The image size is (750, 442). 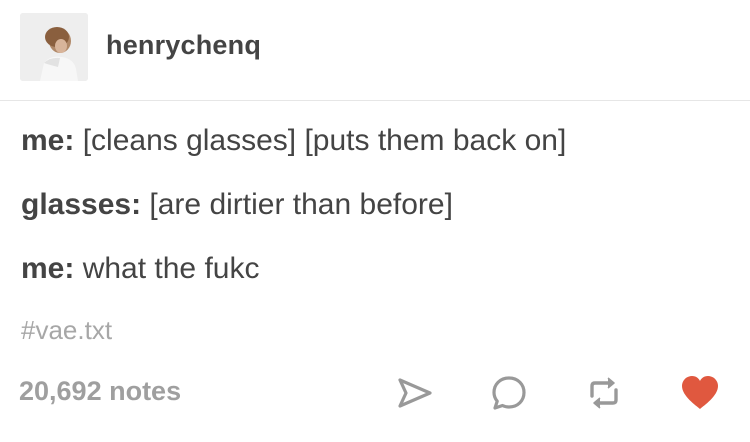 I want to click on like-button, so click(x=700, y=393).